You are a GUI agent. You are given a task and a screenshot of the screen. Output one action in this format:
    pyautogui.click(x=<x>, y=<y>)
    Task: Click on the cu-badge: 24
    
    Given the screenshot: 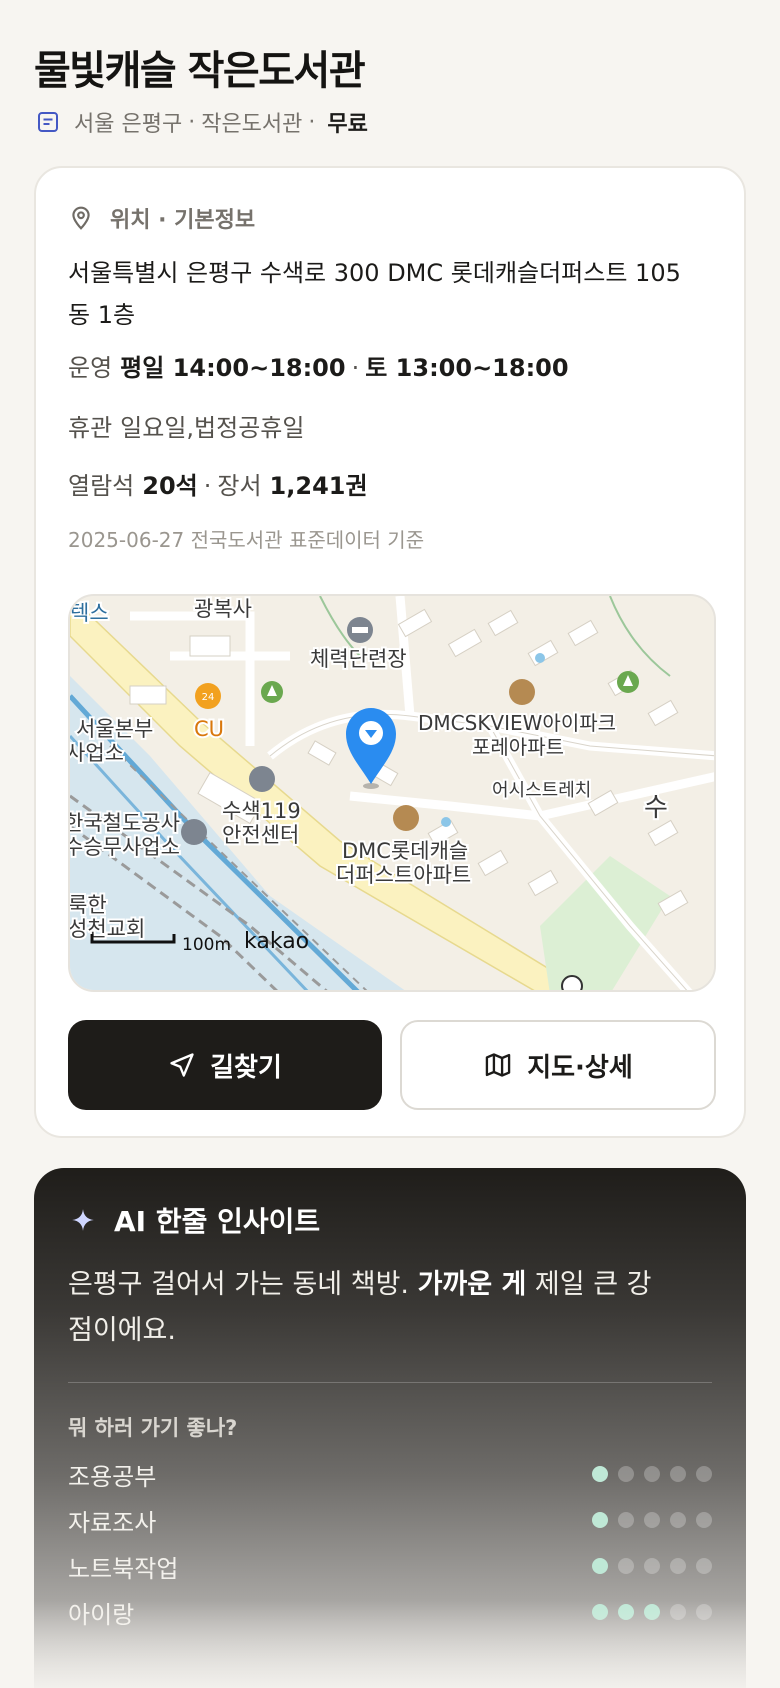 What is the action you would take?
    pyautogui.click(x=208, y=697)
    